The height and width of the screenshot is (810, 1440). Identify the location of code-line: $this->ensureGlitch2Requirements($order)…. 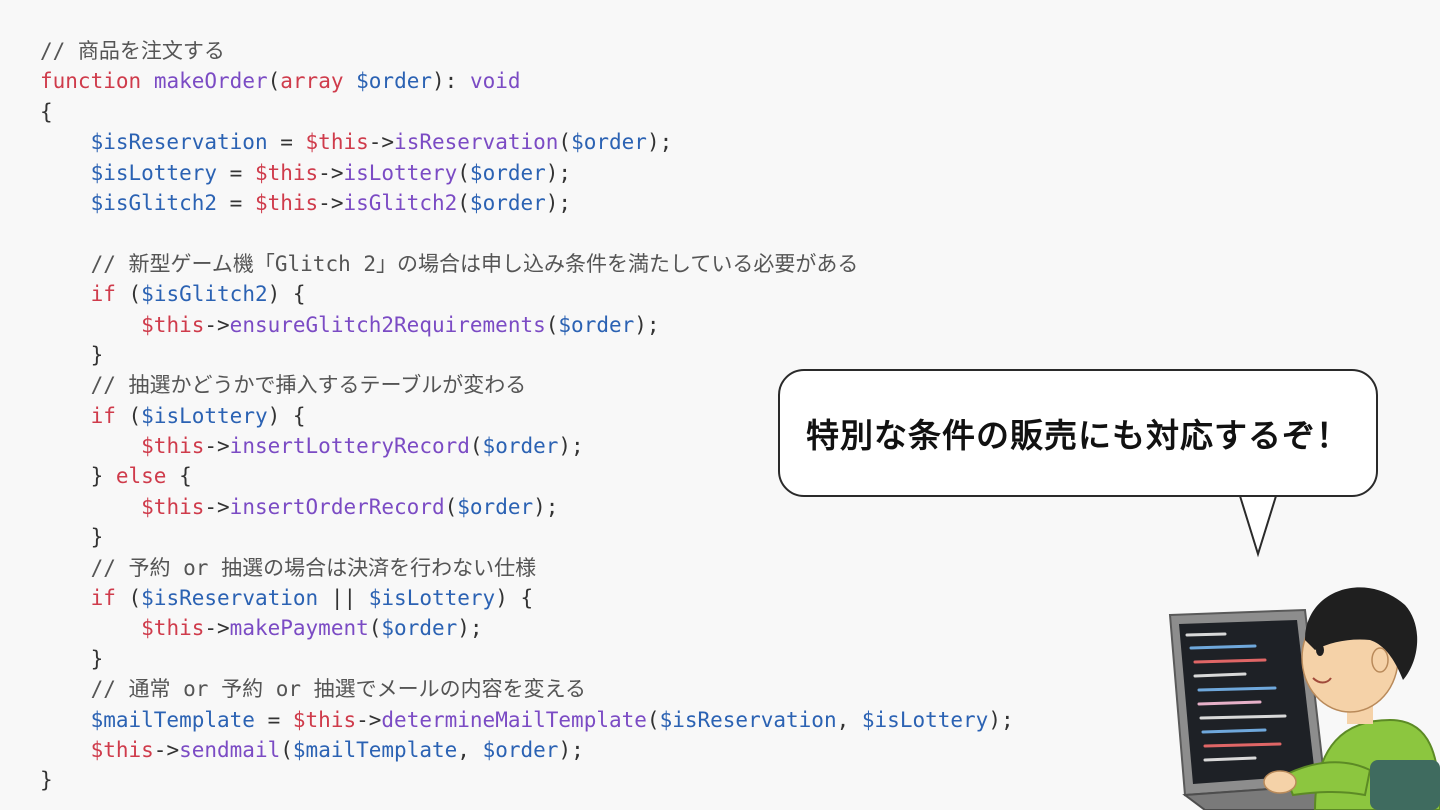
(527, 325).